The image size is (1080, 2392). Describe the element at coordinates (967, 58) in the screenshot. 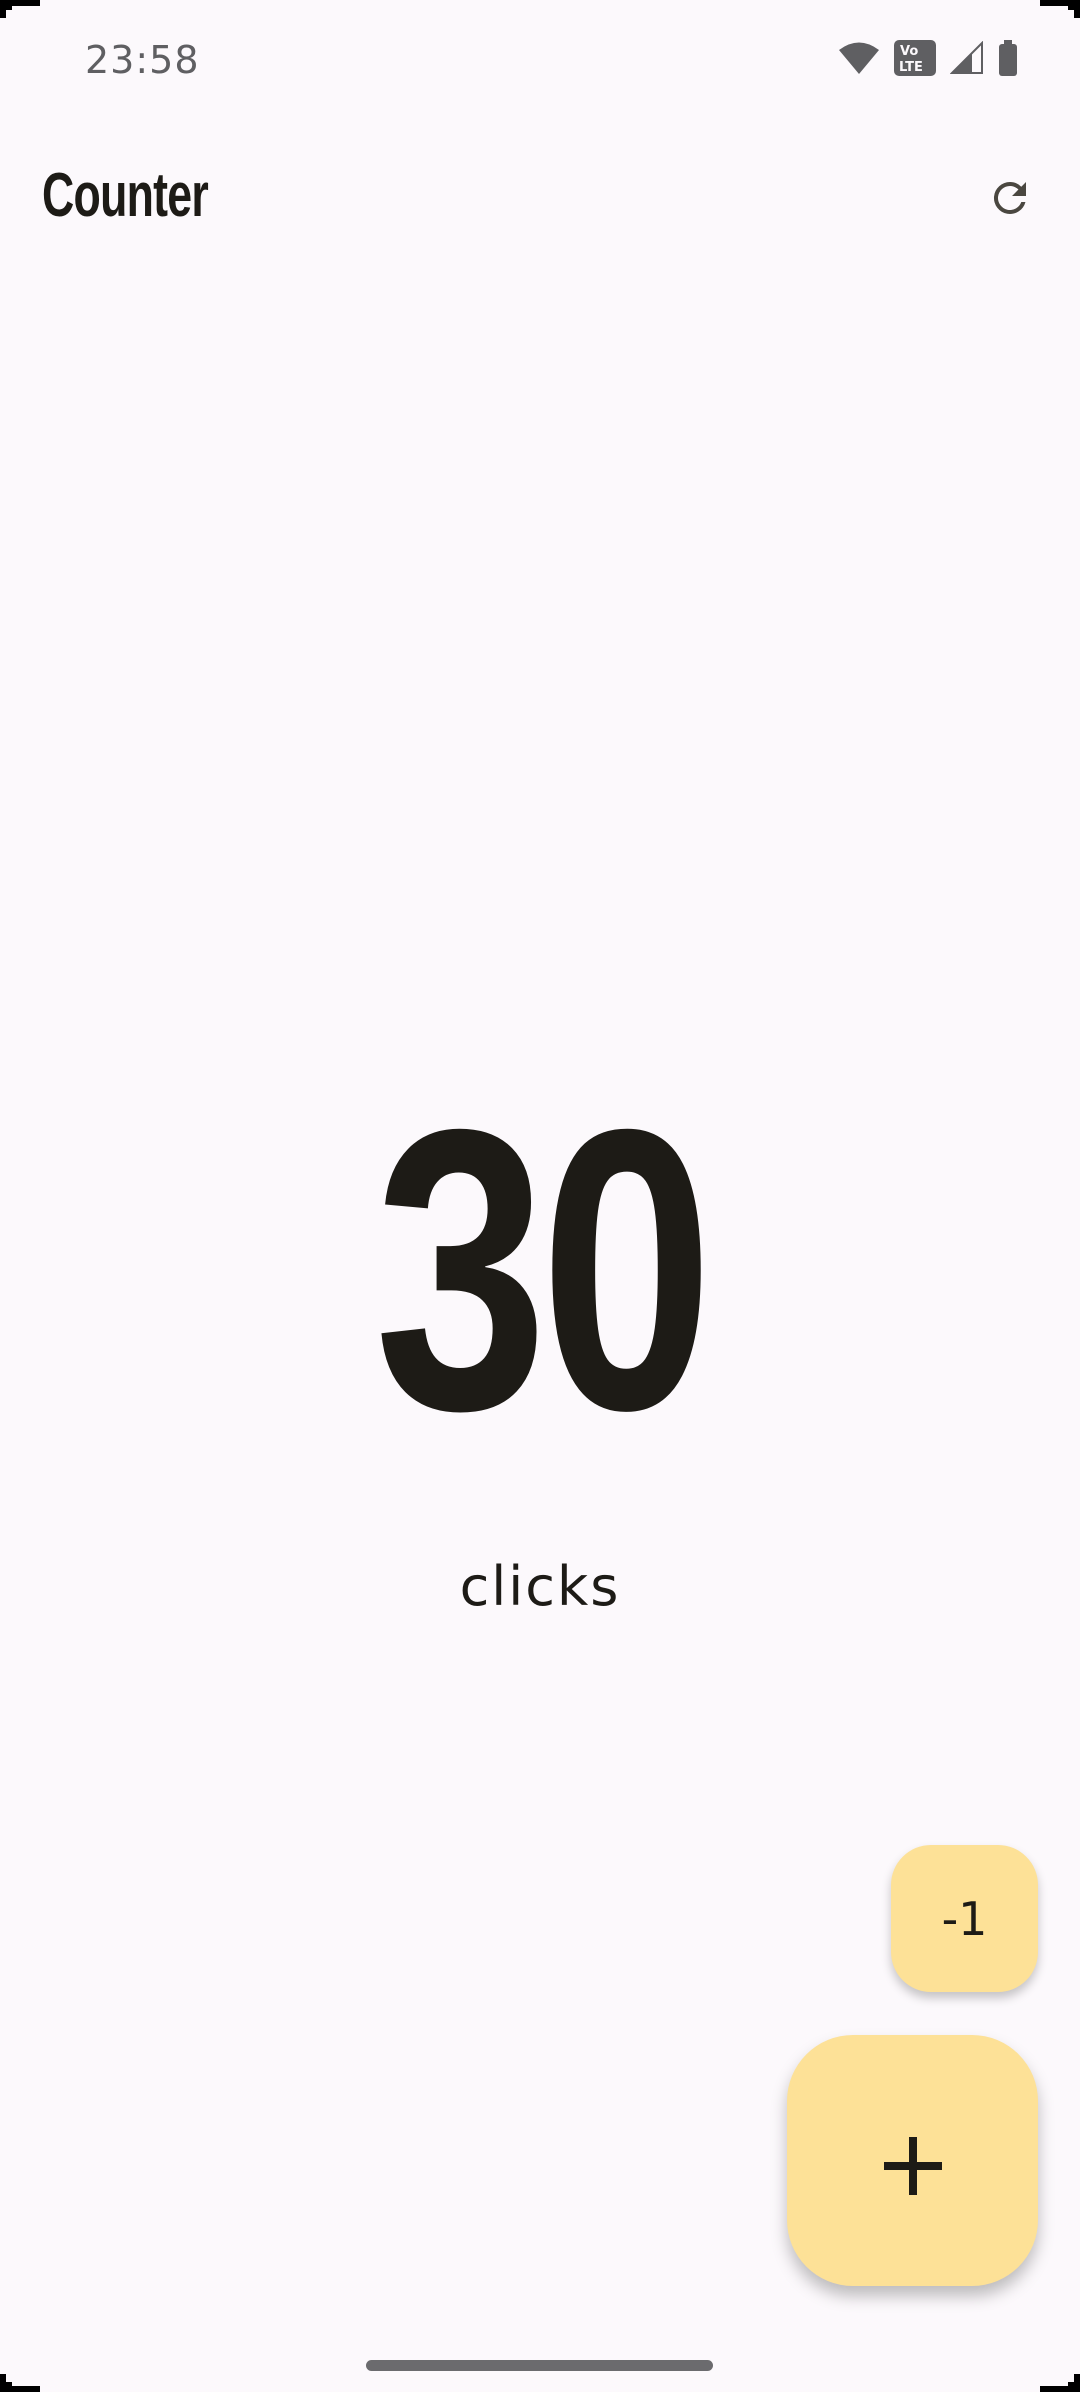

I see `signal-icon` at that location.